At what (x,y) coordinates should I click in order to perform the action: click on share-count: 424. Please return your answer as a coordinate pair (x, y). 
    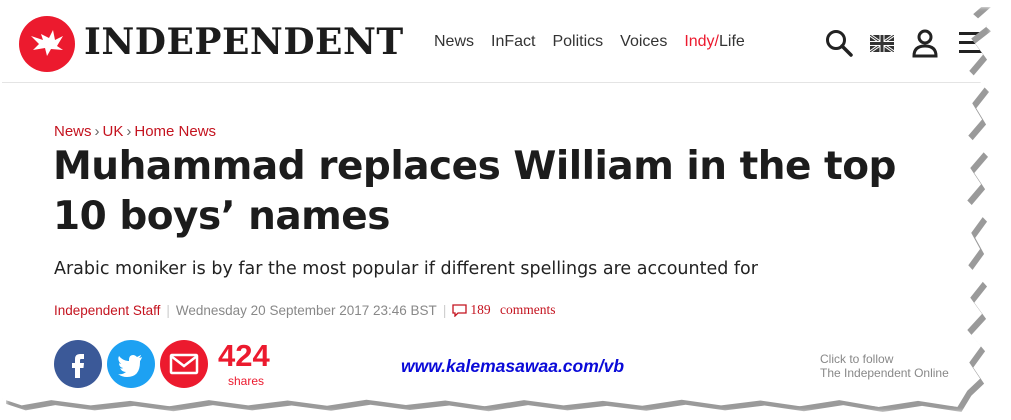
    Looking at the image, I should click on (244, 355).